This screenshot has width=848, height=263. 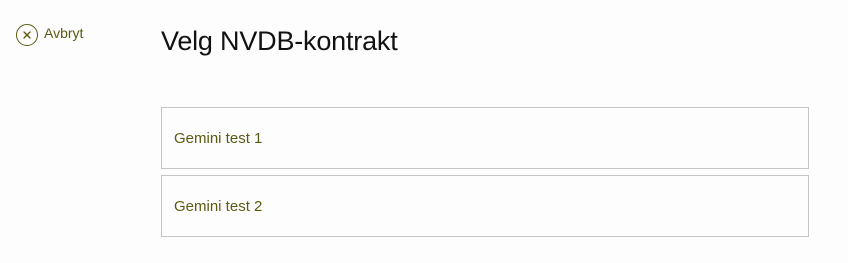 What do you see at coordinates (218, 206) in the screenshot?
I see `contract-item-label: Gemini test 2` at bounding box center [218, 206].